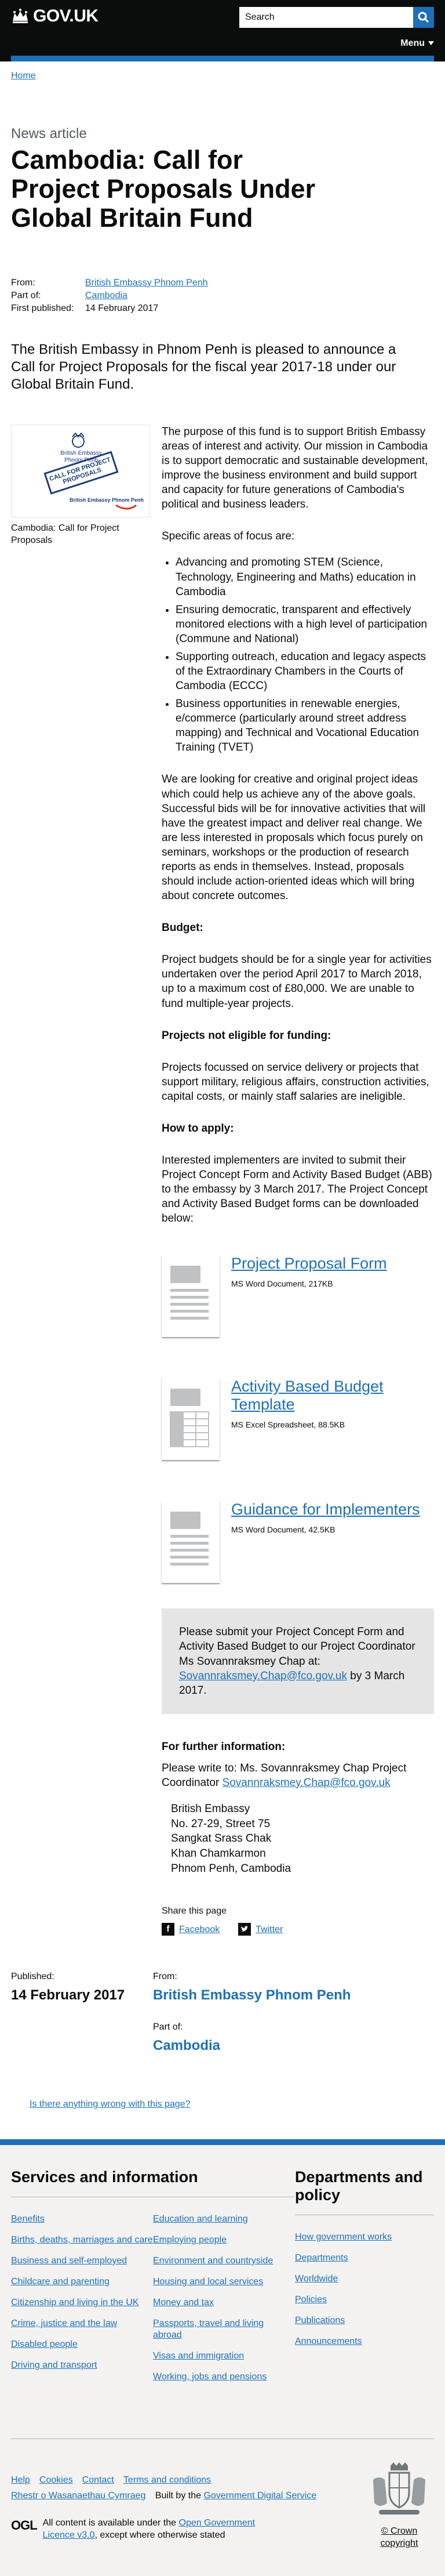 Image resolution: width=445 pixels, height=2576 pixels. Describe the element at coordinates (191, 1420) in the screenshot. I see `spreadsheet-thumbnail-icon` at that location.